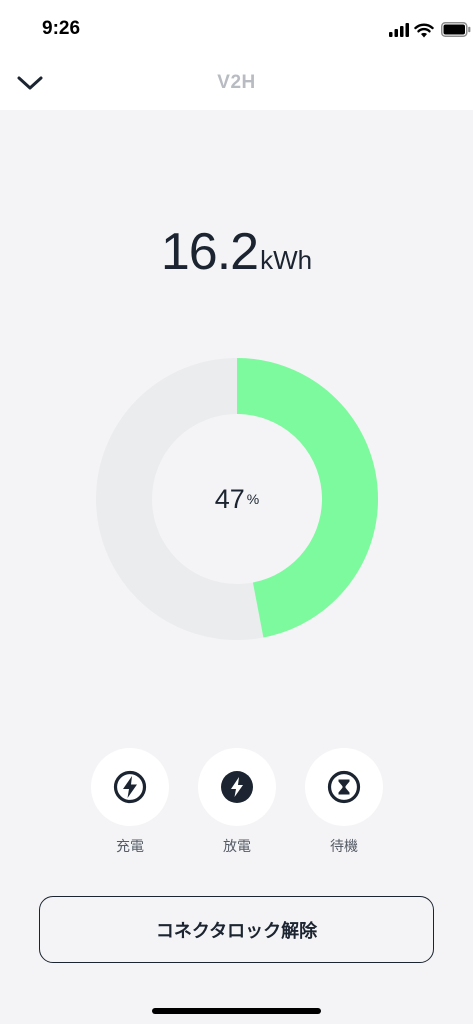  I want to click on percent-value: 47, so click(229, 498).